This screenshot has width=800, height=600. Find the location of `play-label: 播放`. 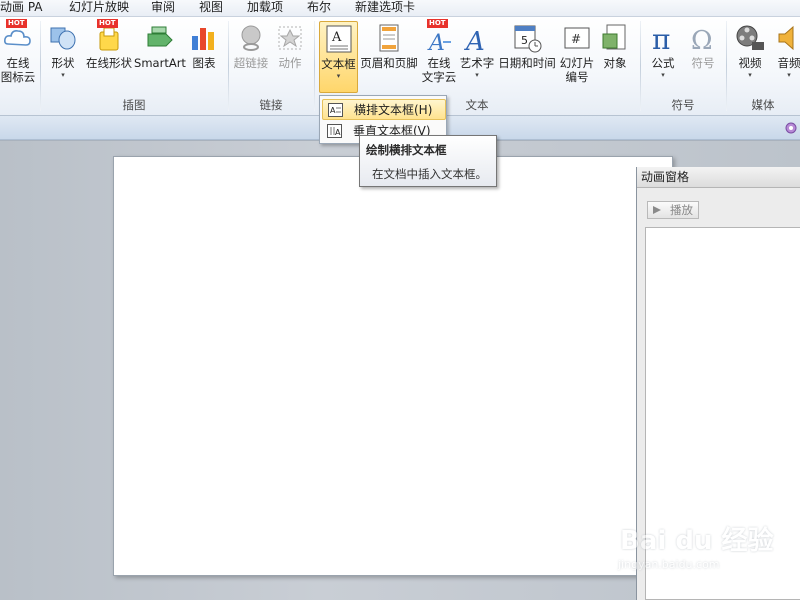

play-label: 播放 is located at coordinates (681, 210).